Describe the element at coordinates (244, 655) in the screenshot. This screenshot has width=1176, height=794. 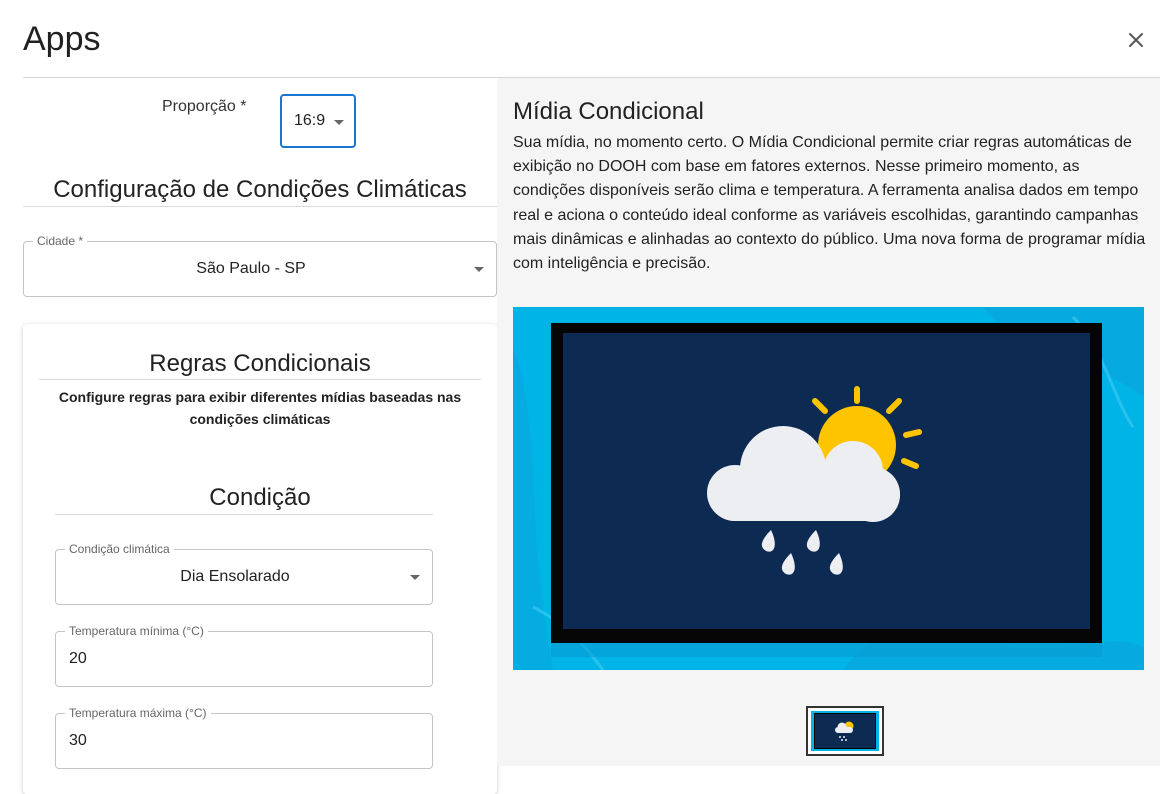
I see `min-temperature-input: Temperatura mínima (°C) 20` at that location.